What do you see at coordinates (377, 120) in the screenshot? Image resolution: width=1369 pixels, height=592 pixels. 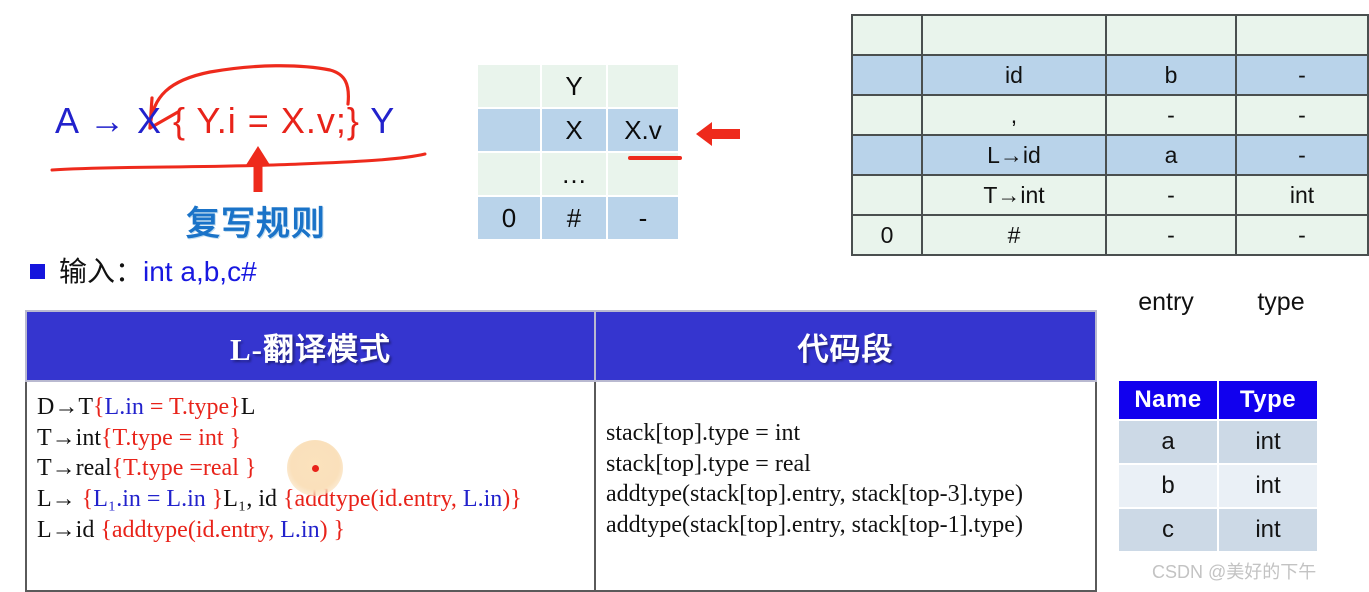 I see `formula-suffix: Y` at bounding box center [377, 120].